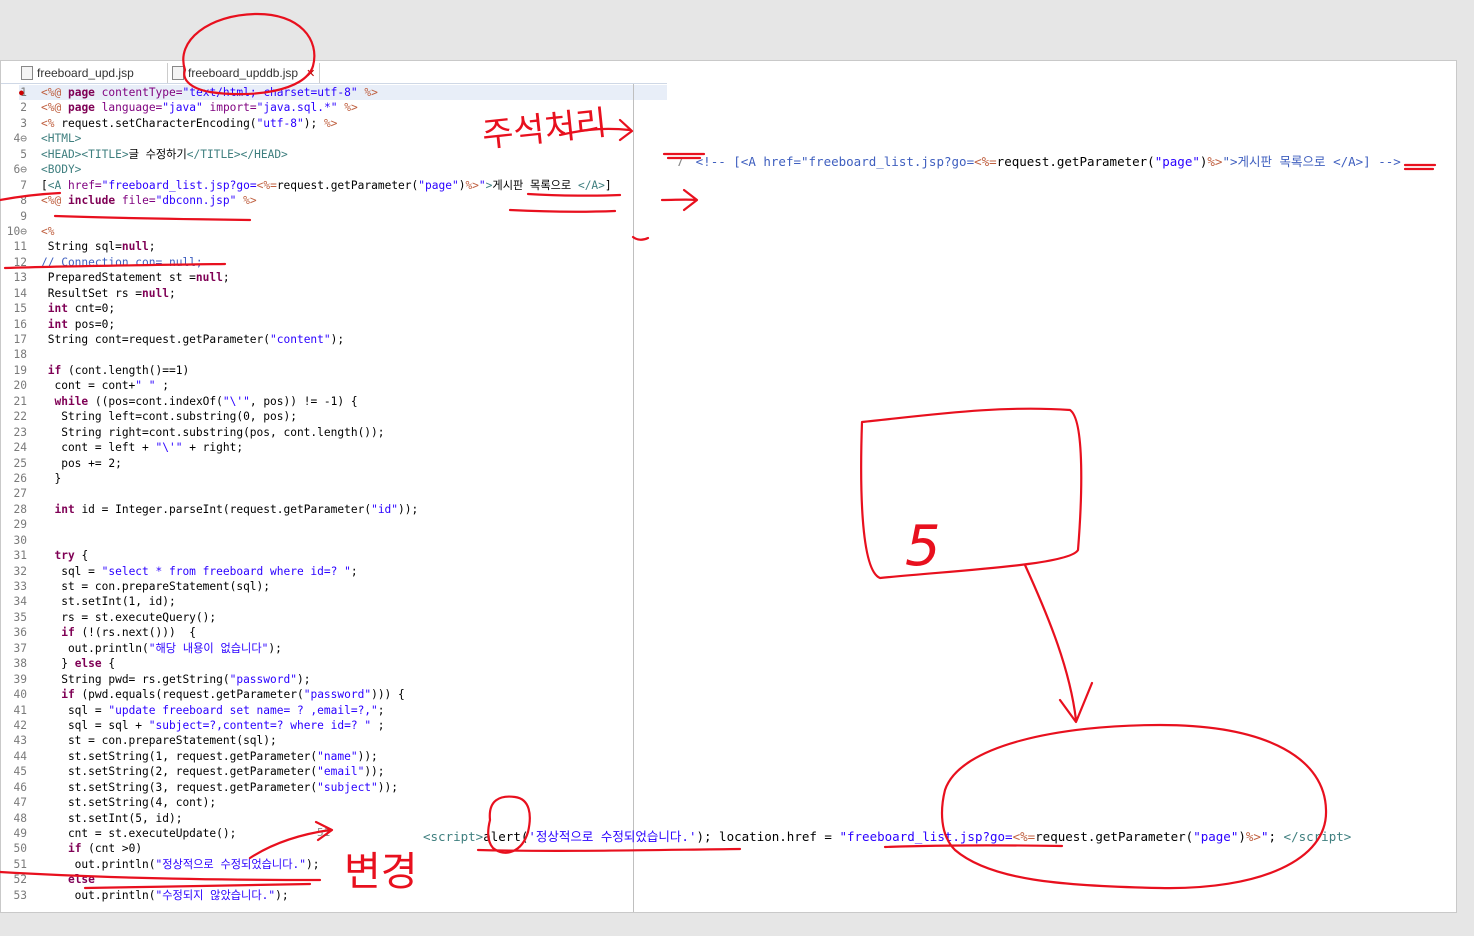 This screenshot has height=936, width=1474. I want to click on code-line: 37 out.println("해당 내용이 없습니다");, so click(317, 648).